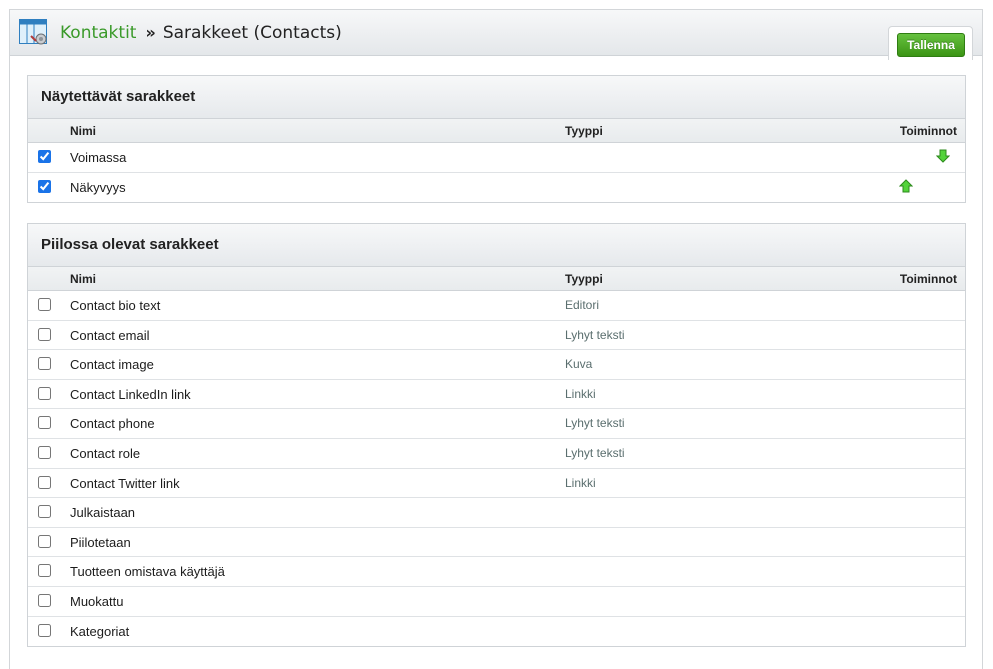 The width and height of the screenshot is (993, 669). Describe the element at coordinates (97, 601) in the screenshot. I see `column-name: Muokattu` at that location.